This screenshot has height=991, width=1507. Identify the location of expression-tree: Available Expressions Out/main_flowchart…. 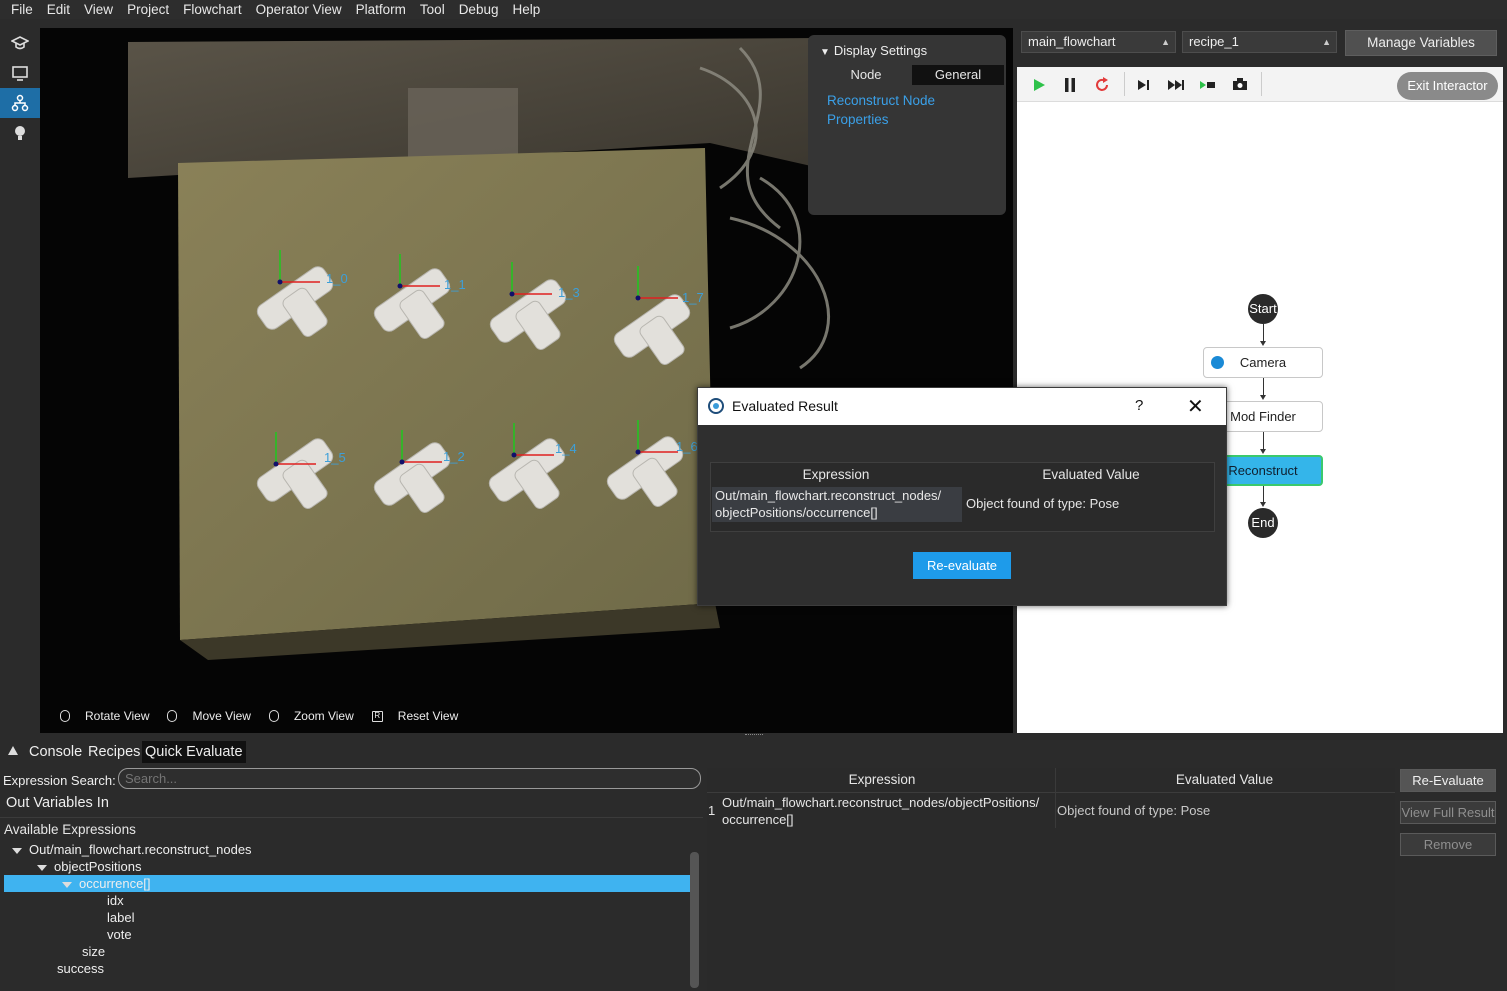
(351, 904).